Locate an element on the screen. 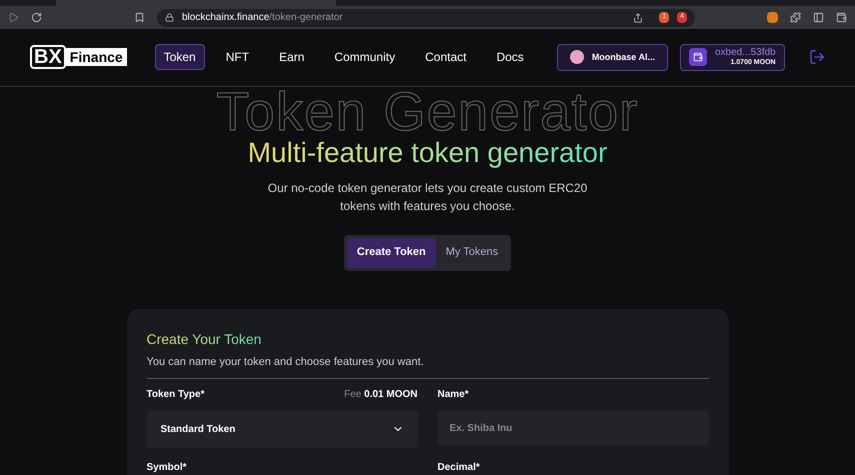 The width and height of the screenshot is (855, 475). nav-link: Earn is located at coordinates (292, 57).